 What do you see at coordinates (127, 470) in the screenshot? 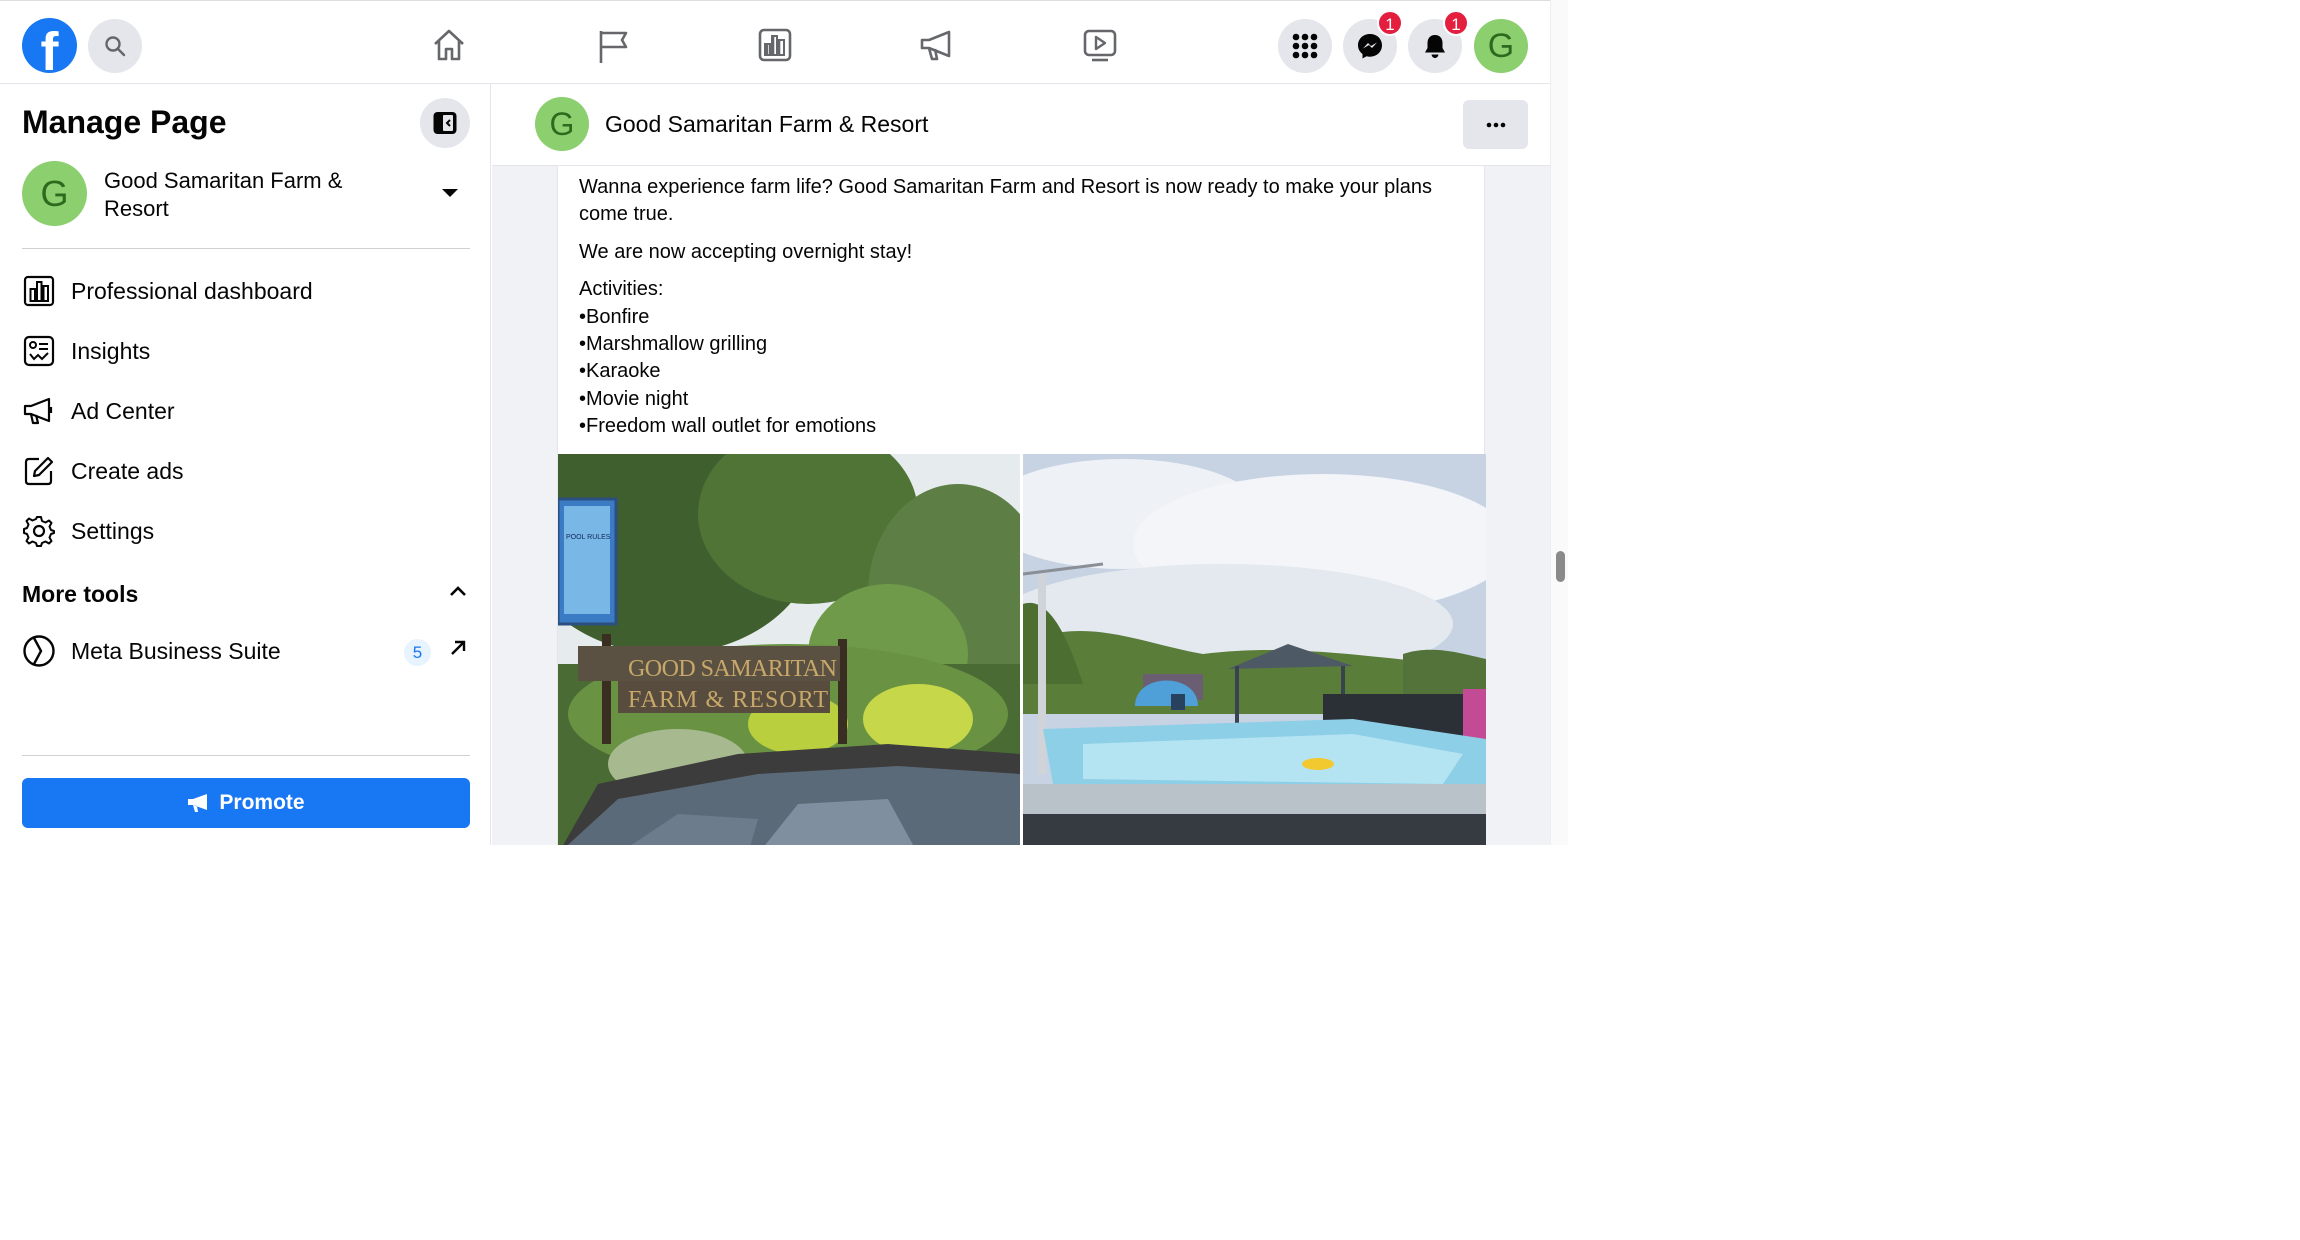
I see `sidebar-item-label: Create ads` at bounding box center [127, 470].